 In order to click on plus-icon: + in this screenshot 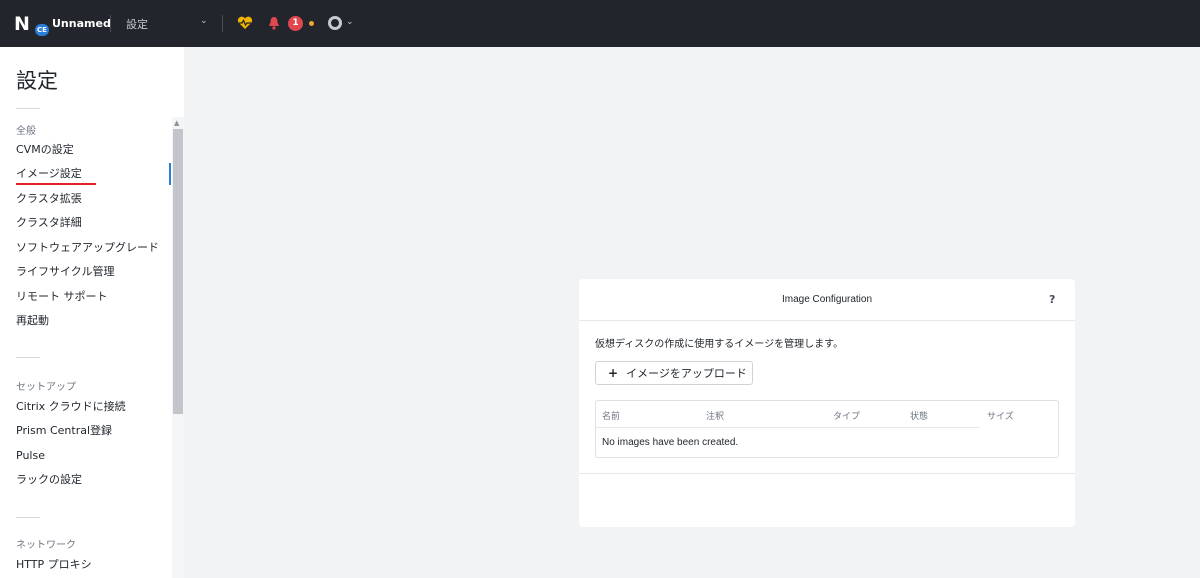, I will do `click(613, 373)`.